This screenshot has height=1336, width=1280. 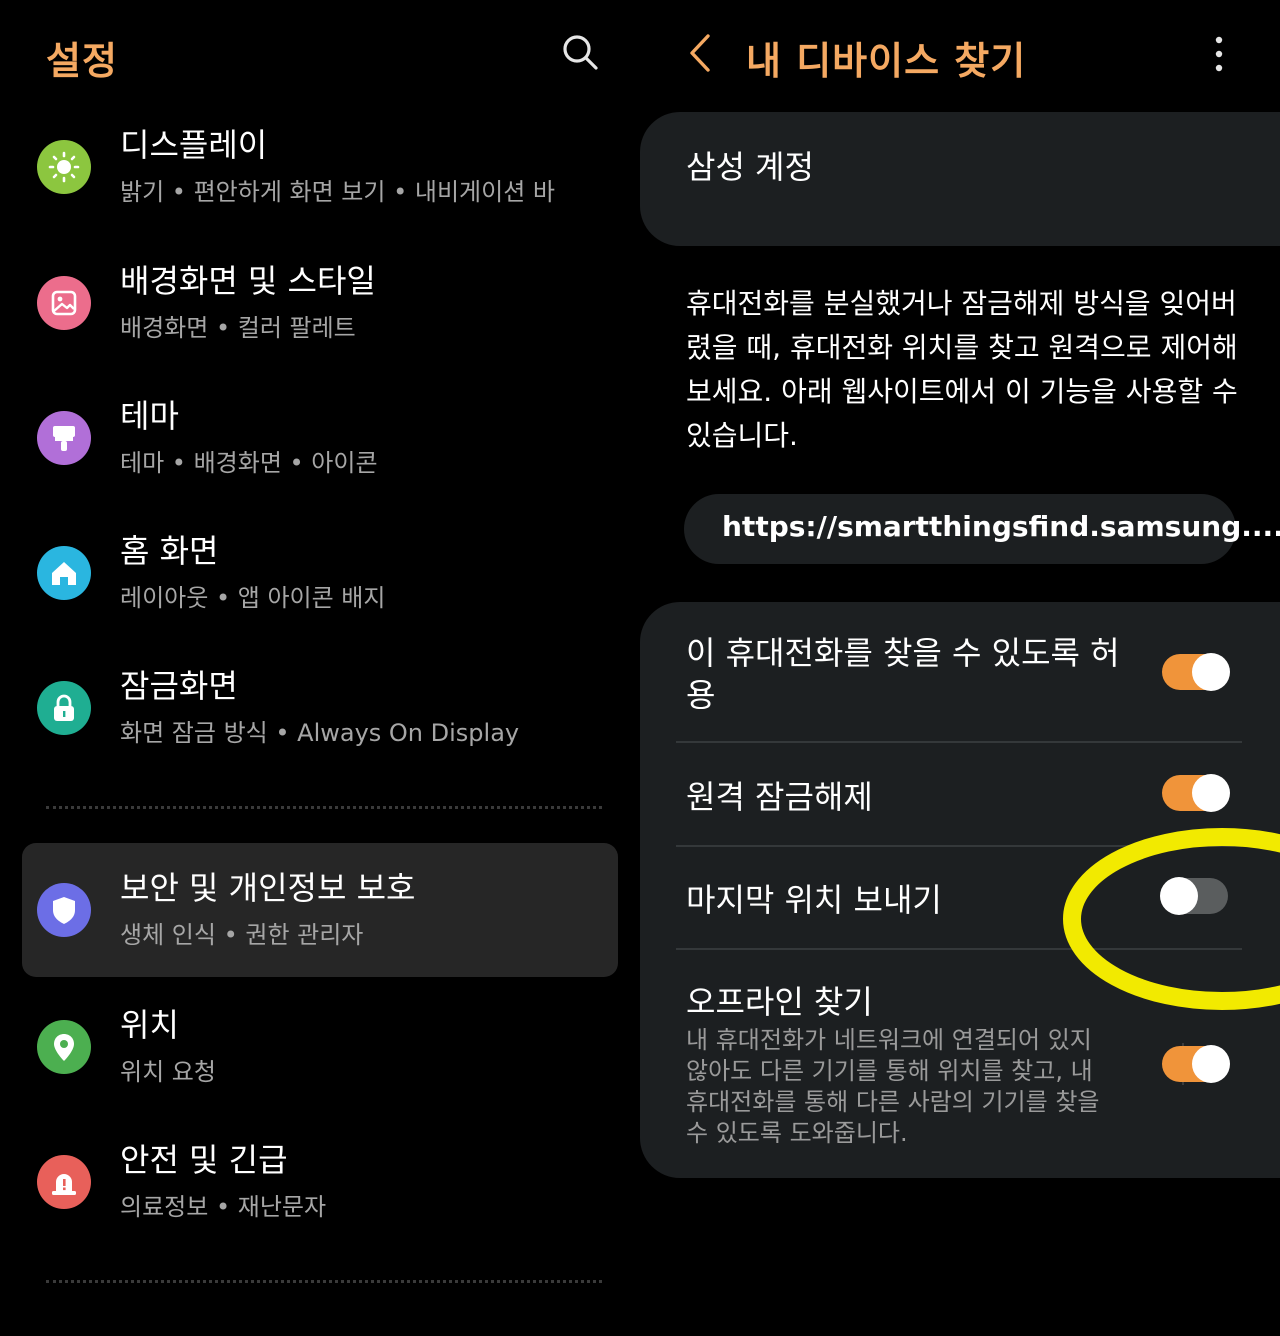 What do you see at coordinates (779, 797) in the screenshot?
I see `toggle-label: 원격 잠금해제` at bounding box center [779, 797].